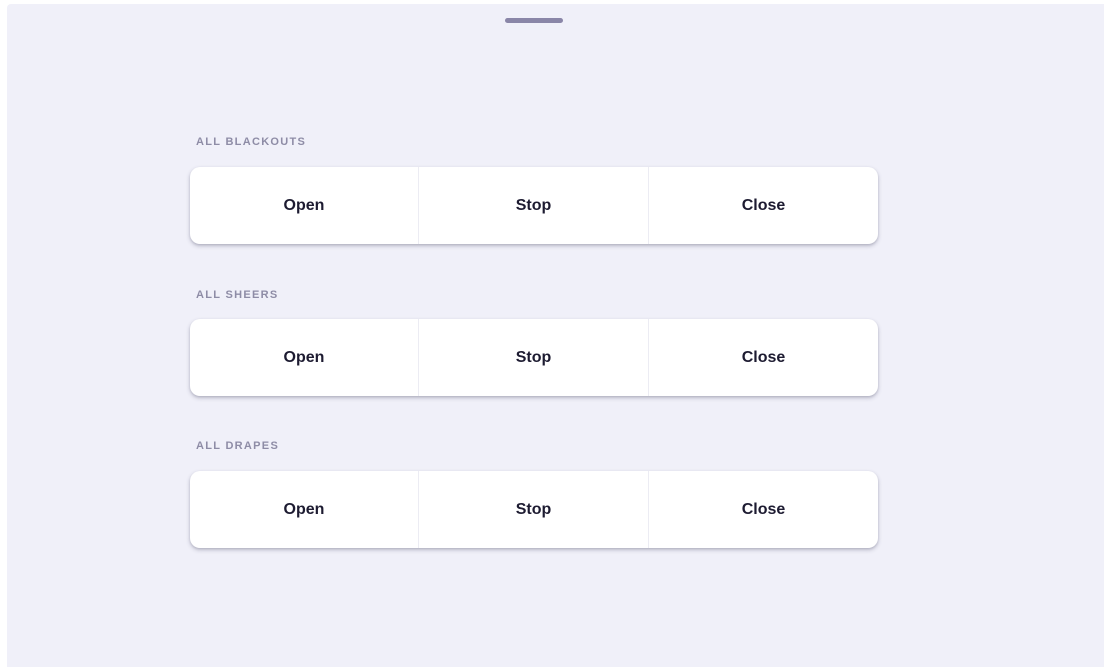 The width and height of the screenshot is (1104, 667). What do you see at coordinates (304, 509) in the screenshot?
I see `drapes-open-button: Open` at bounding box center [304, 509].